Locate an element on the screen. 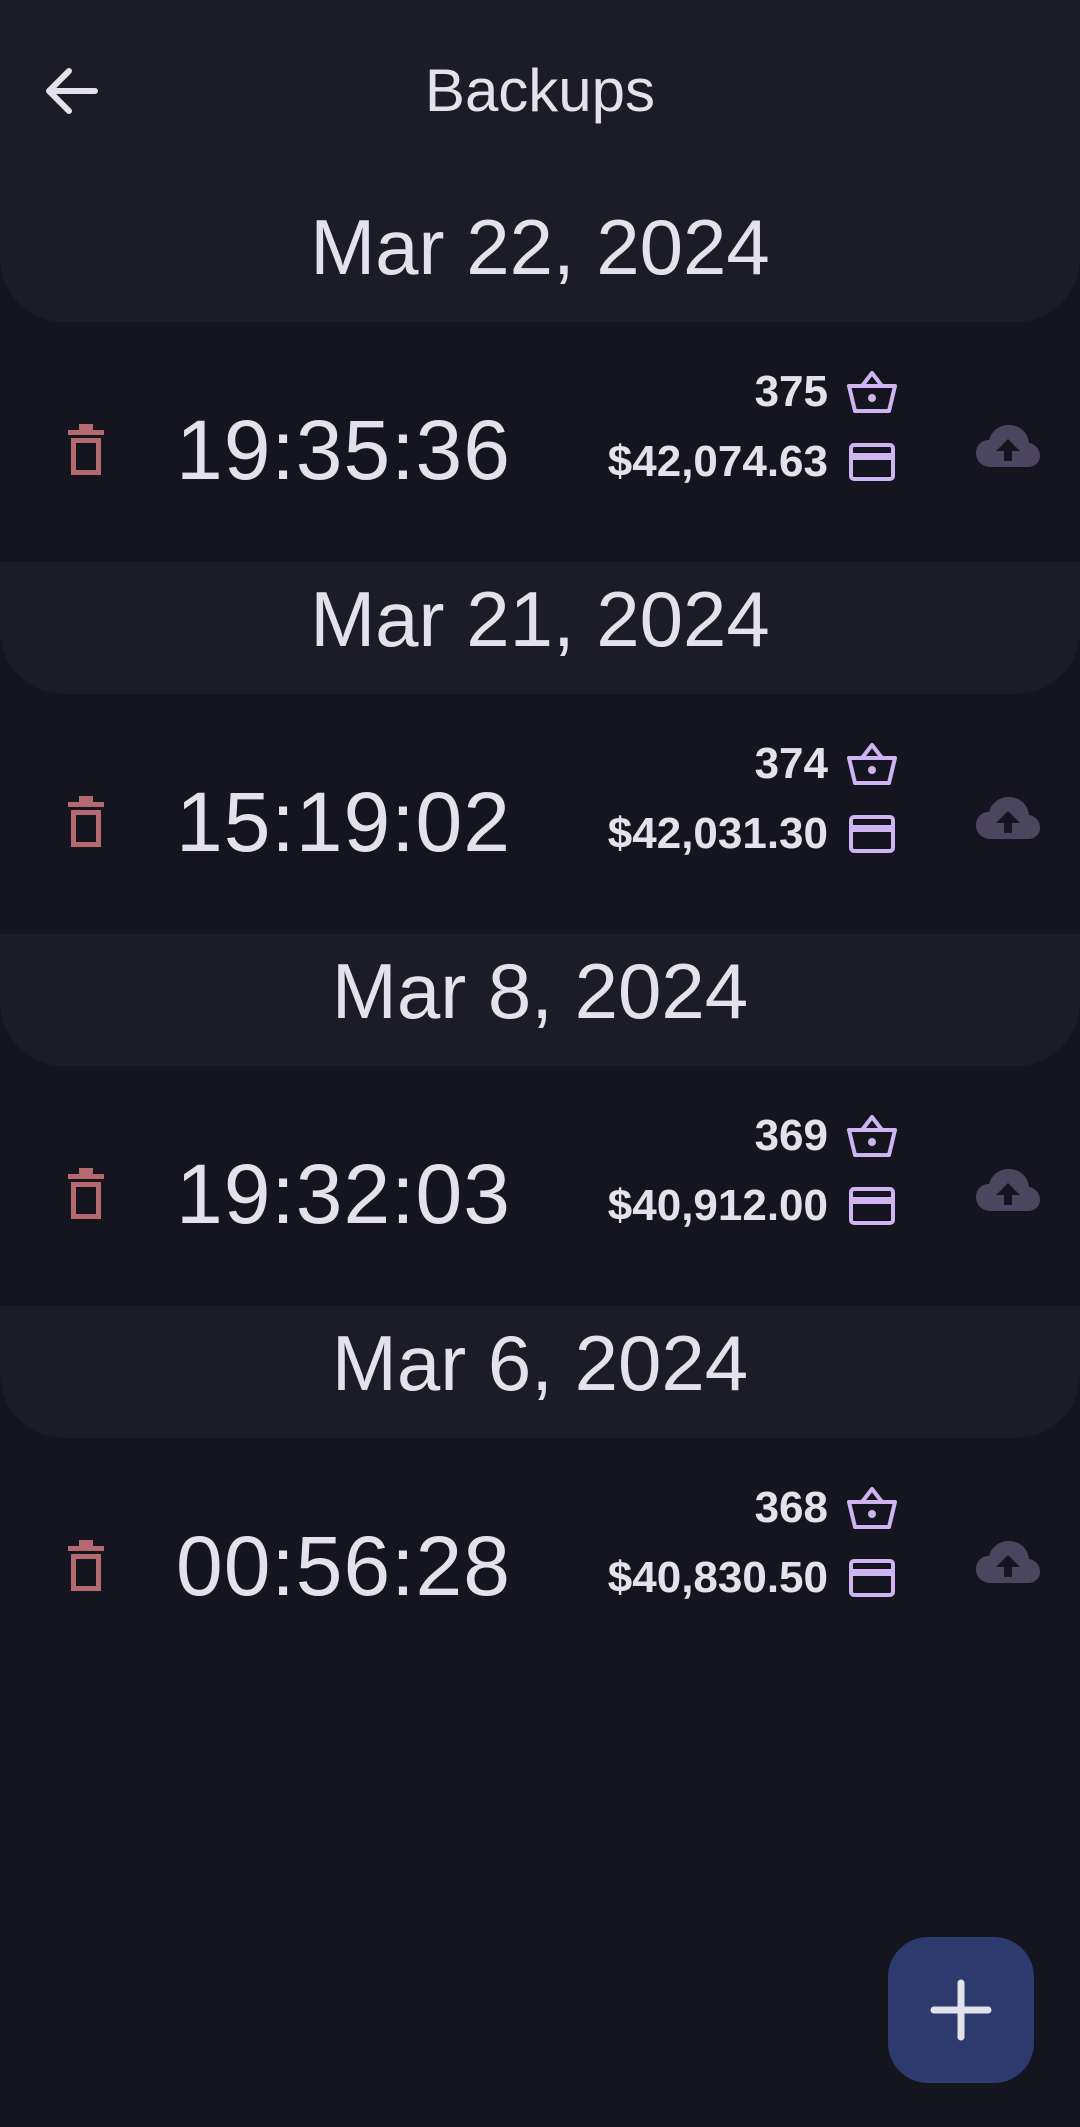 Image resolution: width=1080 pixels, height=2127 pixels. date-header: Mar 21, 2024 is located at coordinates (540, 628).